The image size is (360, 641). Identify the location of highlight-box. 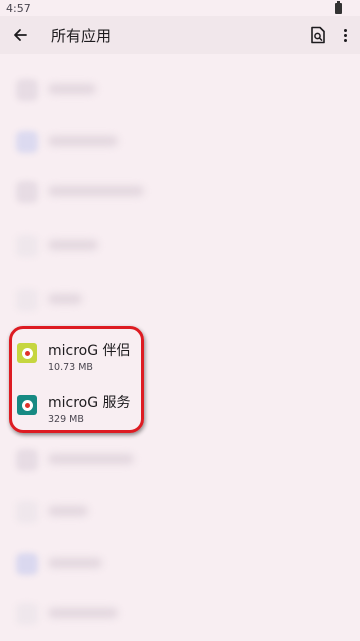
(76, 379).